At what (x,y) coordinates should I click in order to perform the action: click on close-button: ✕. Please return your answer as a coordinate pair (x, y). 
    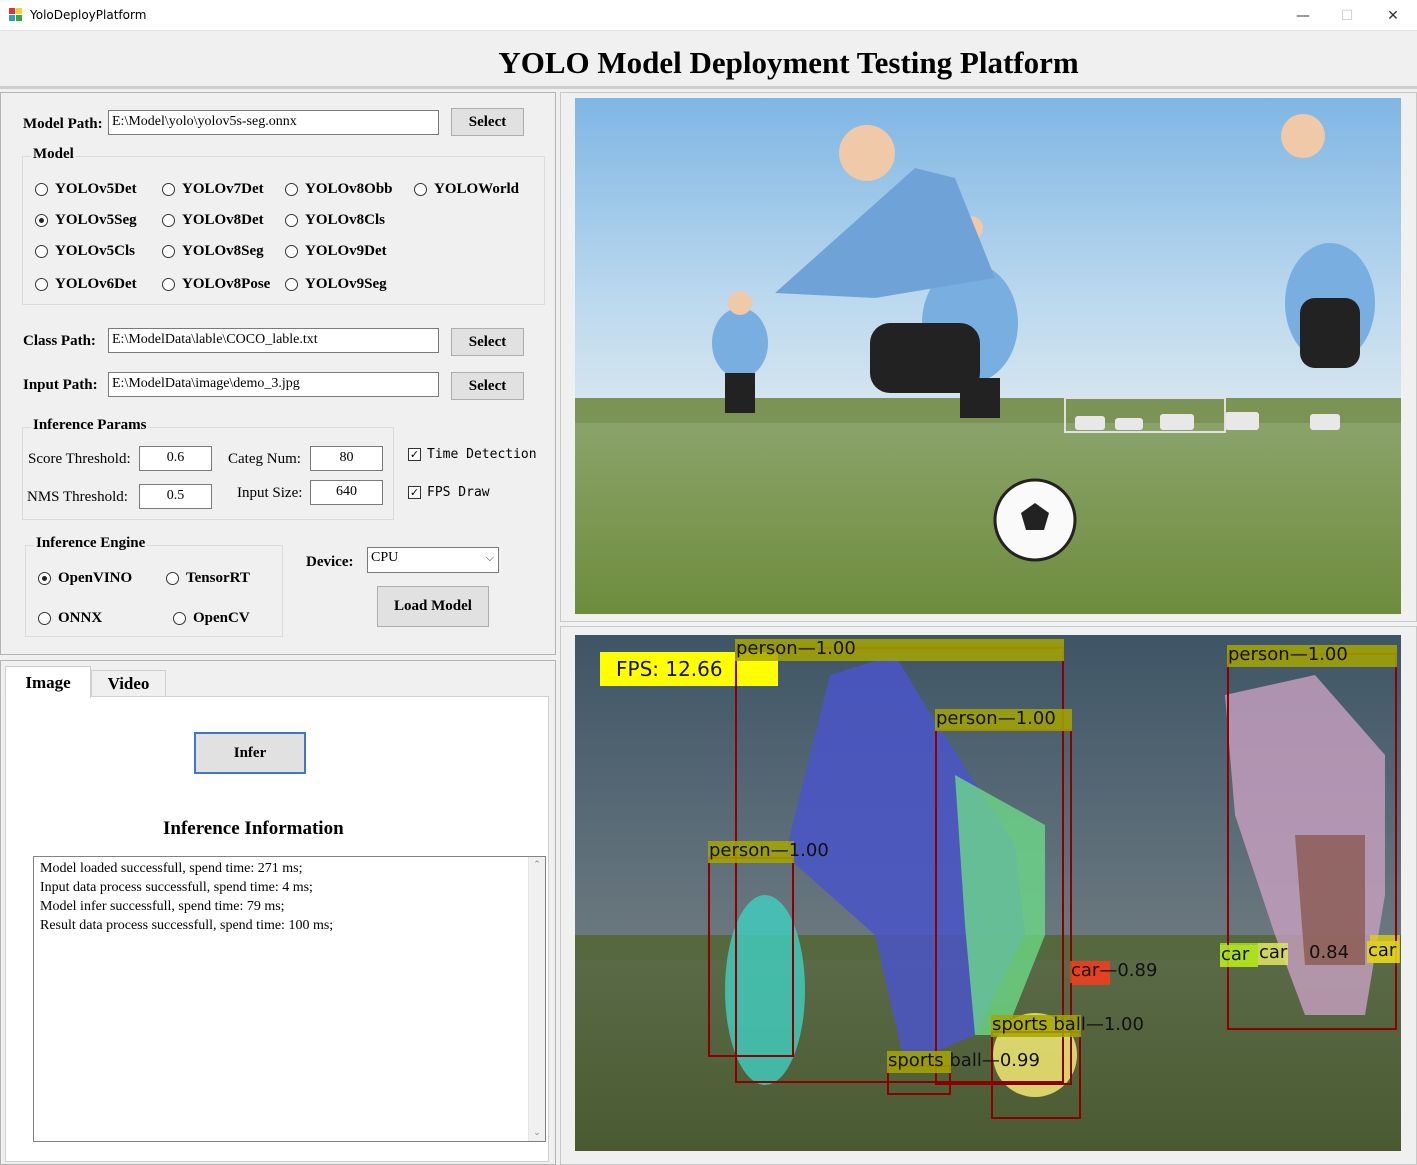
    Looking at the image, I should click on (1393, 15).